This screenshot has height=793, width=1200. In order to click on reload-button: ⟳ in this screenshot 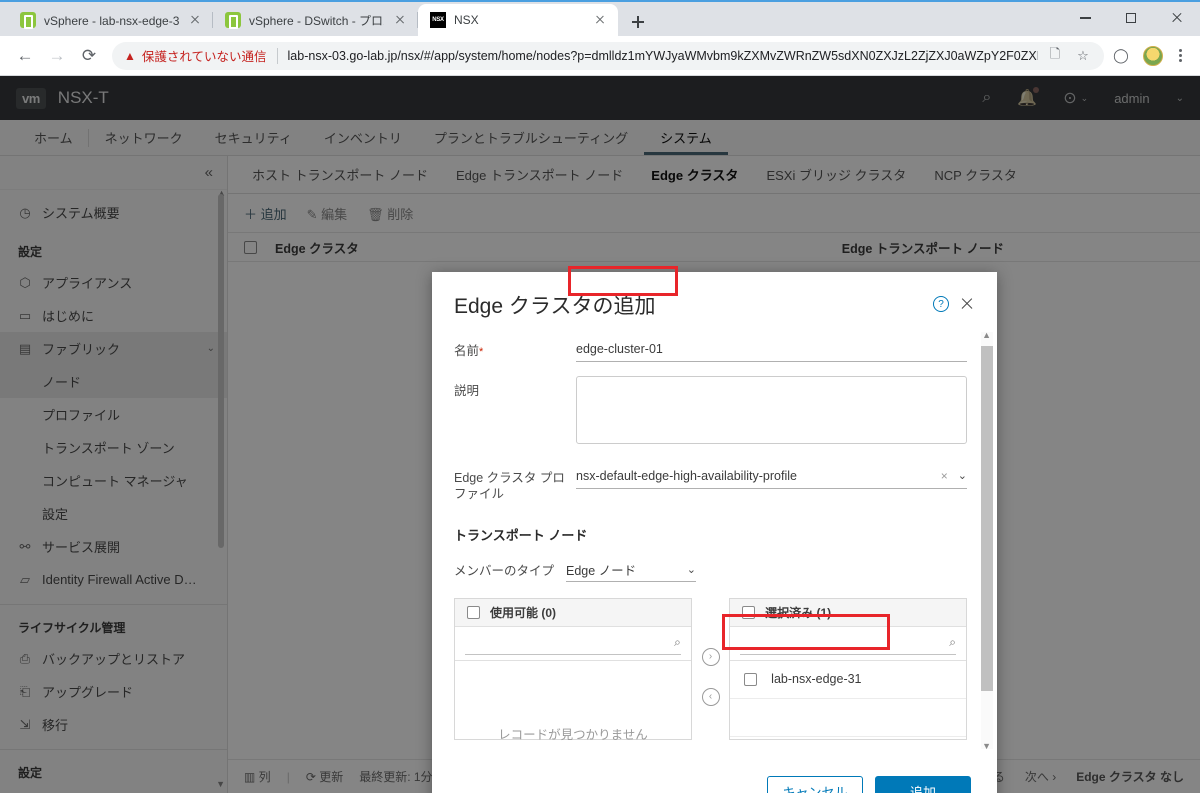, I will do `click(89, 56)`.